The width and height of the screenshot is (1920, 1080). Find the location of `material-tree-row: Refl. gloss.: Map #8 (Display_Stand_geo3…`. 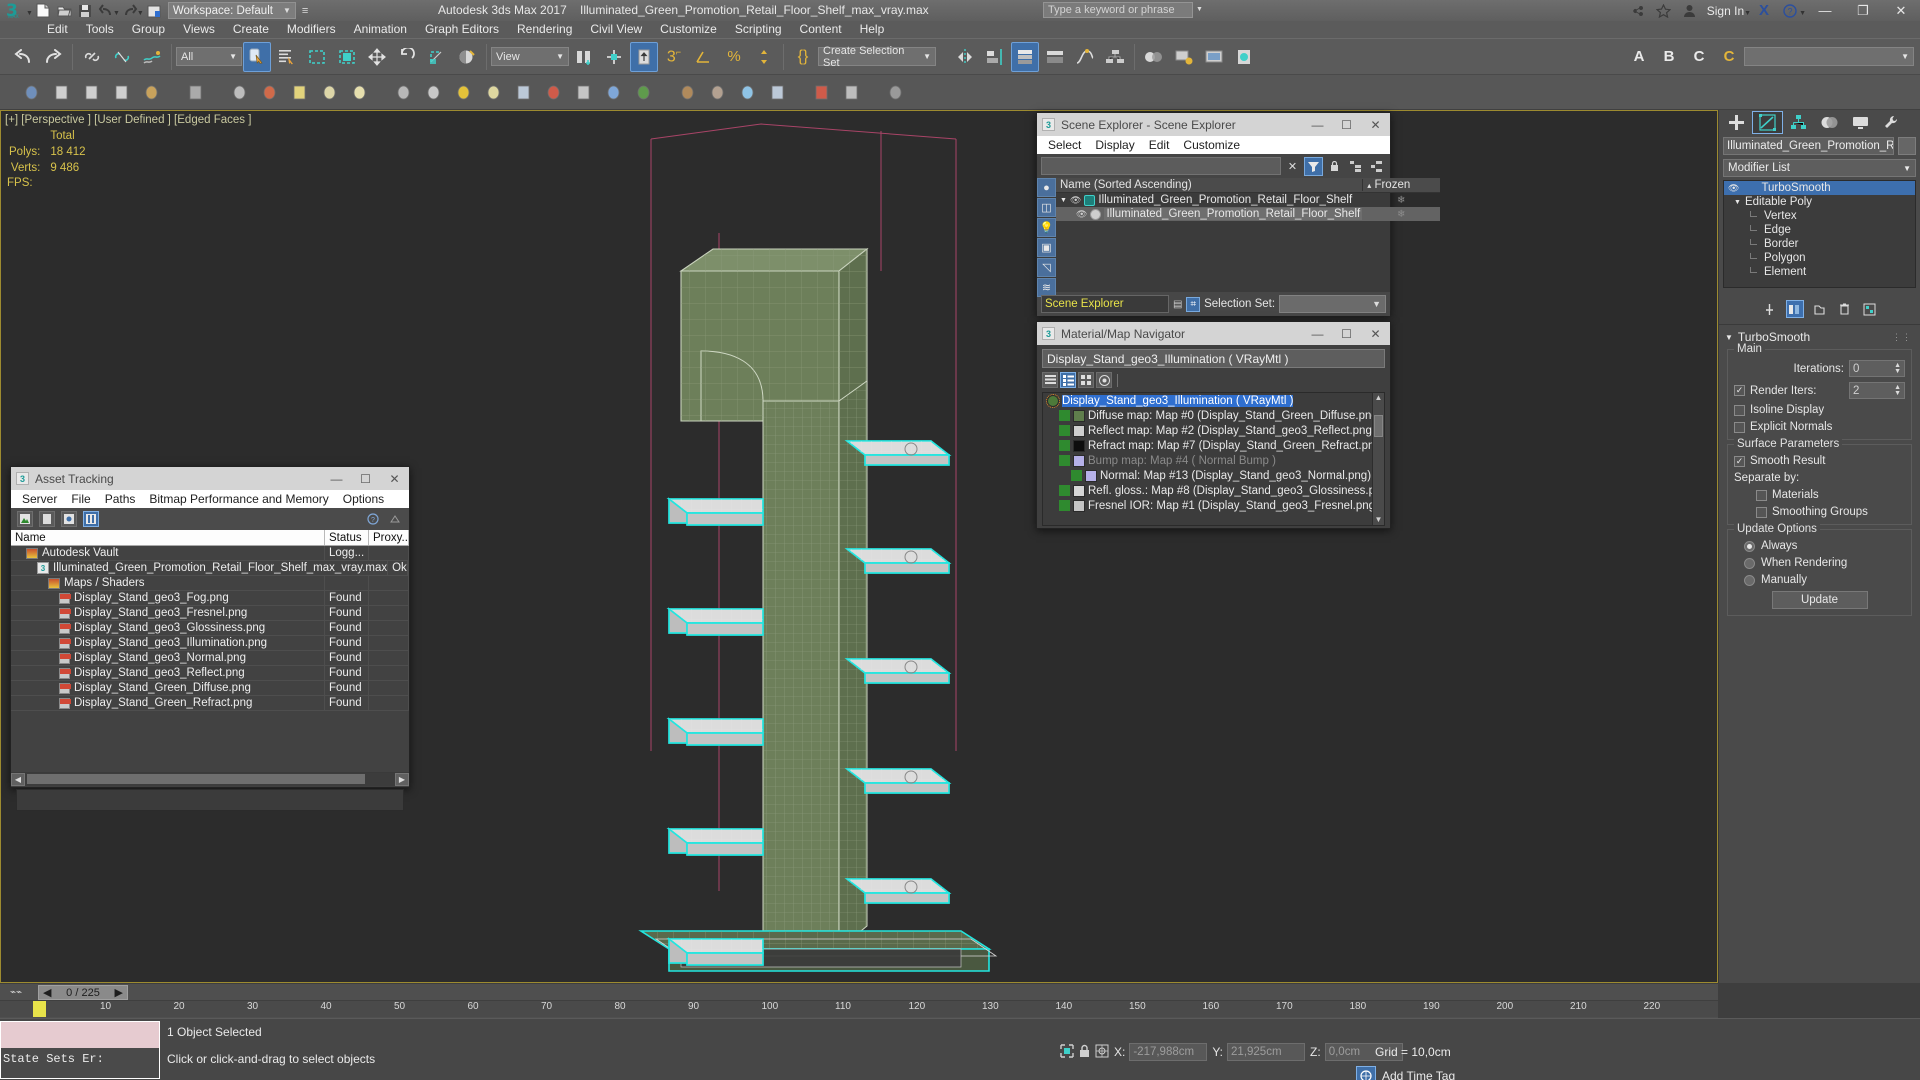

material-tree-row: Refl. gloss.: Map #8 (Display_Stand_geo3… is located at coordinates (1213, 490).